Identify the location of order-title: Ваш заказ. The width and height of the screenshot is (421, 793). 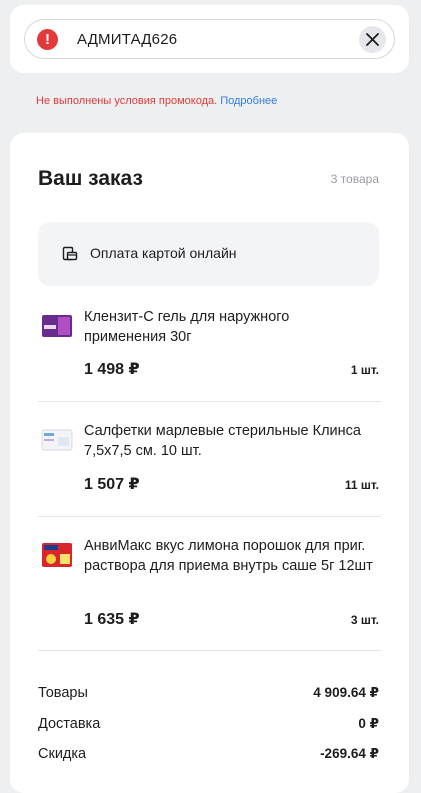
(90, 178).